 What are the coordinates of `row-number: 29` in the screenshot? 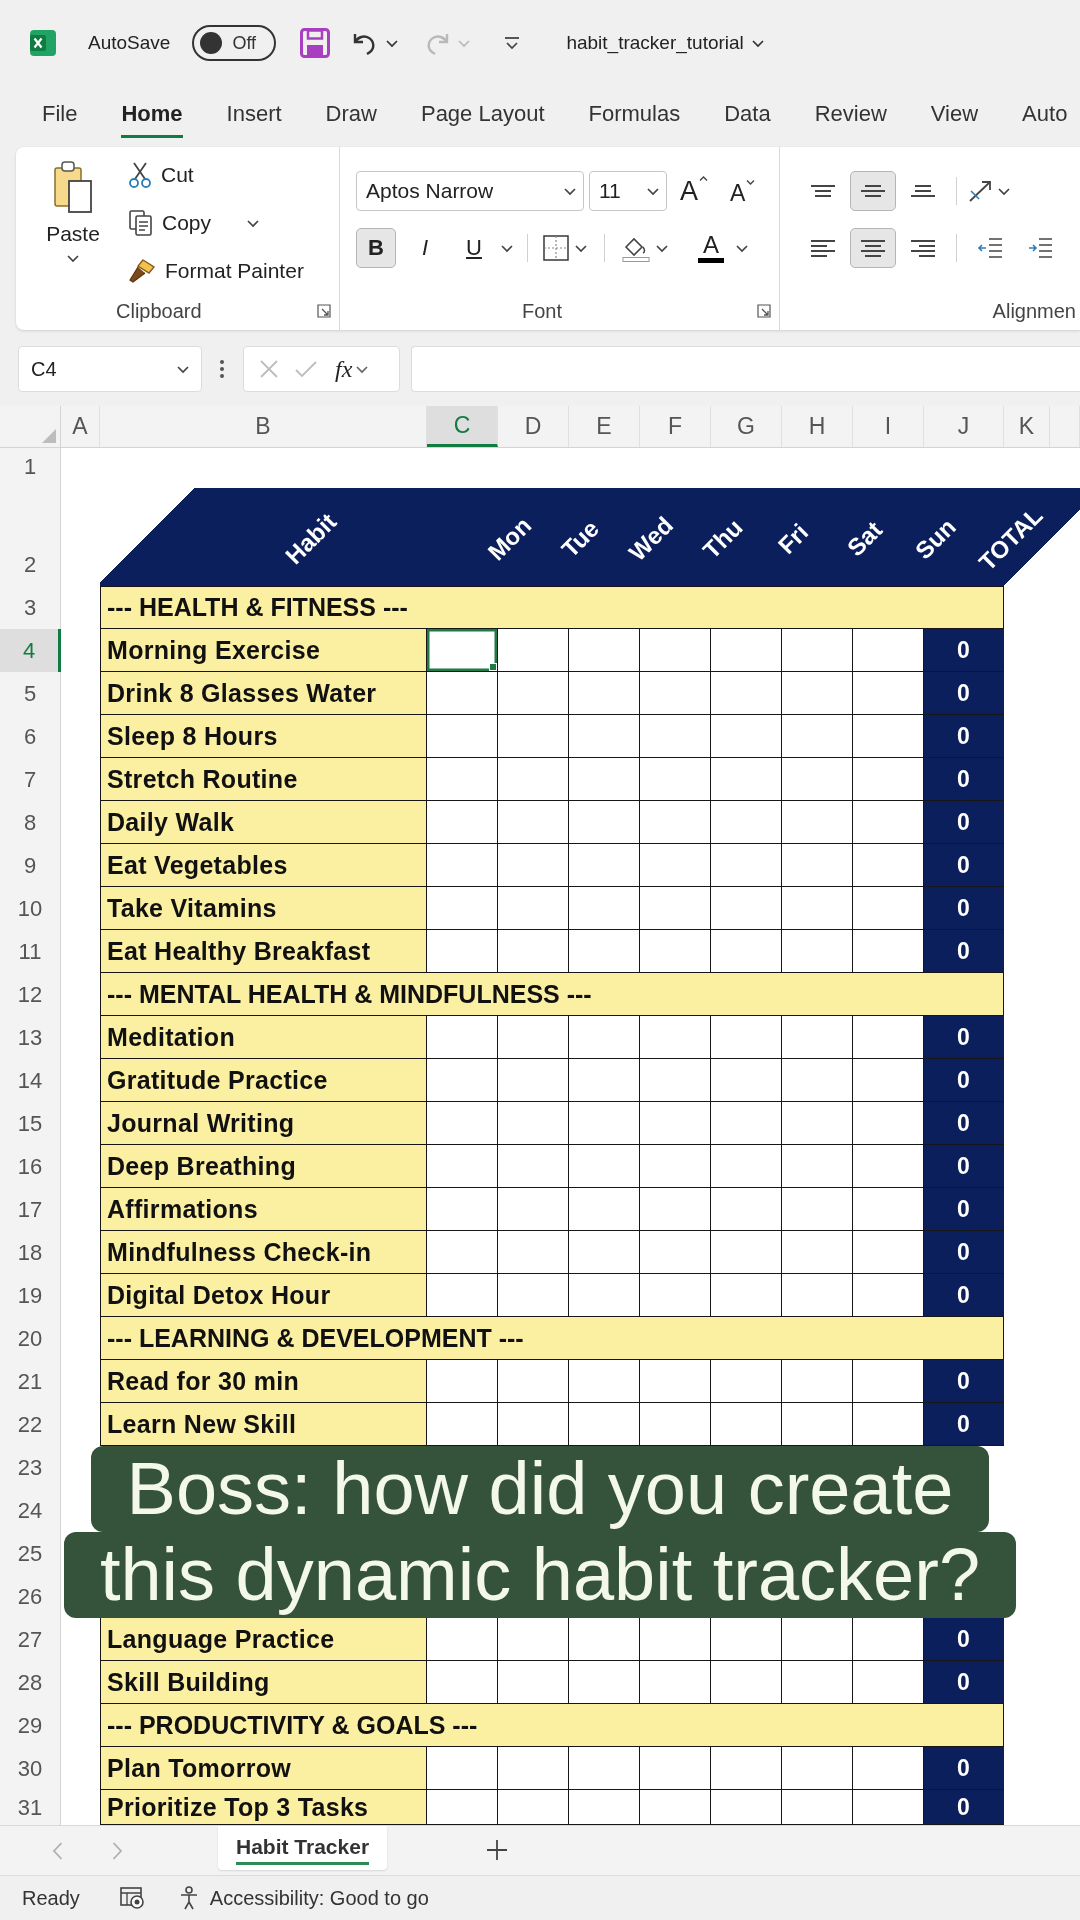 It's located at (30, 1725).